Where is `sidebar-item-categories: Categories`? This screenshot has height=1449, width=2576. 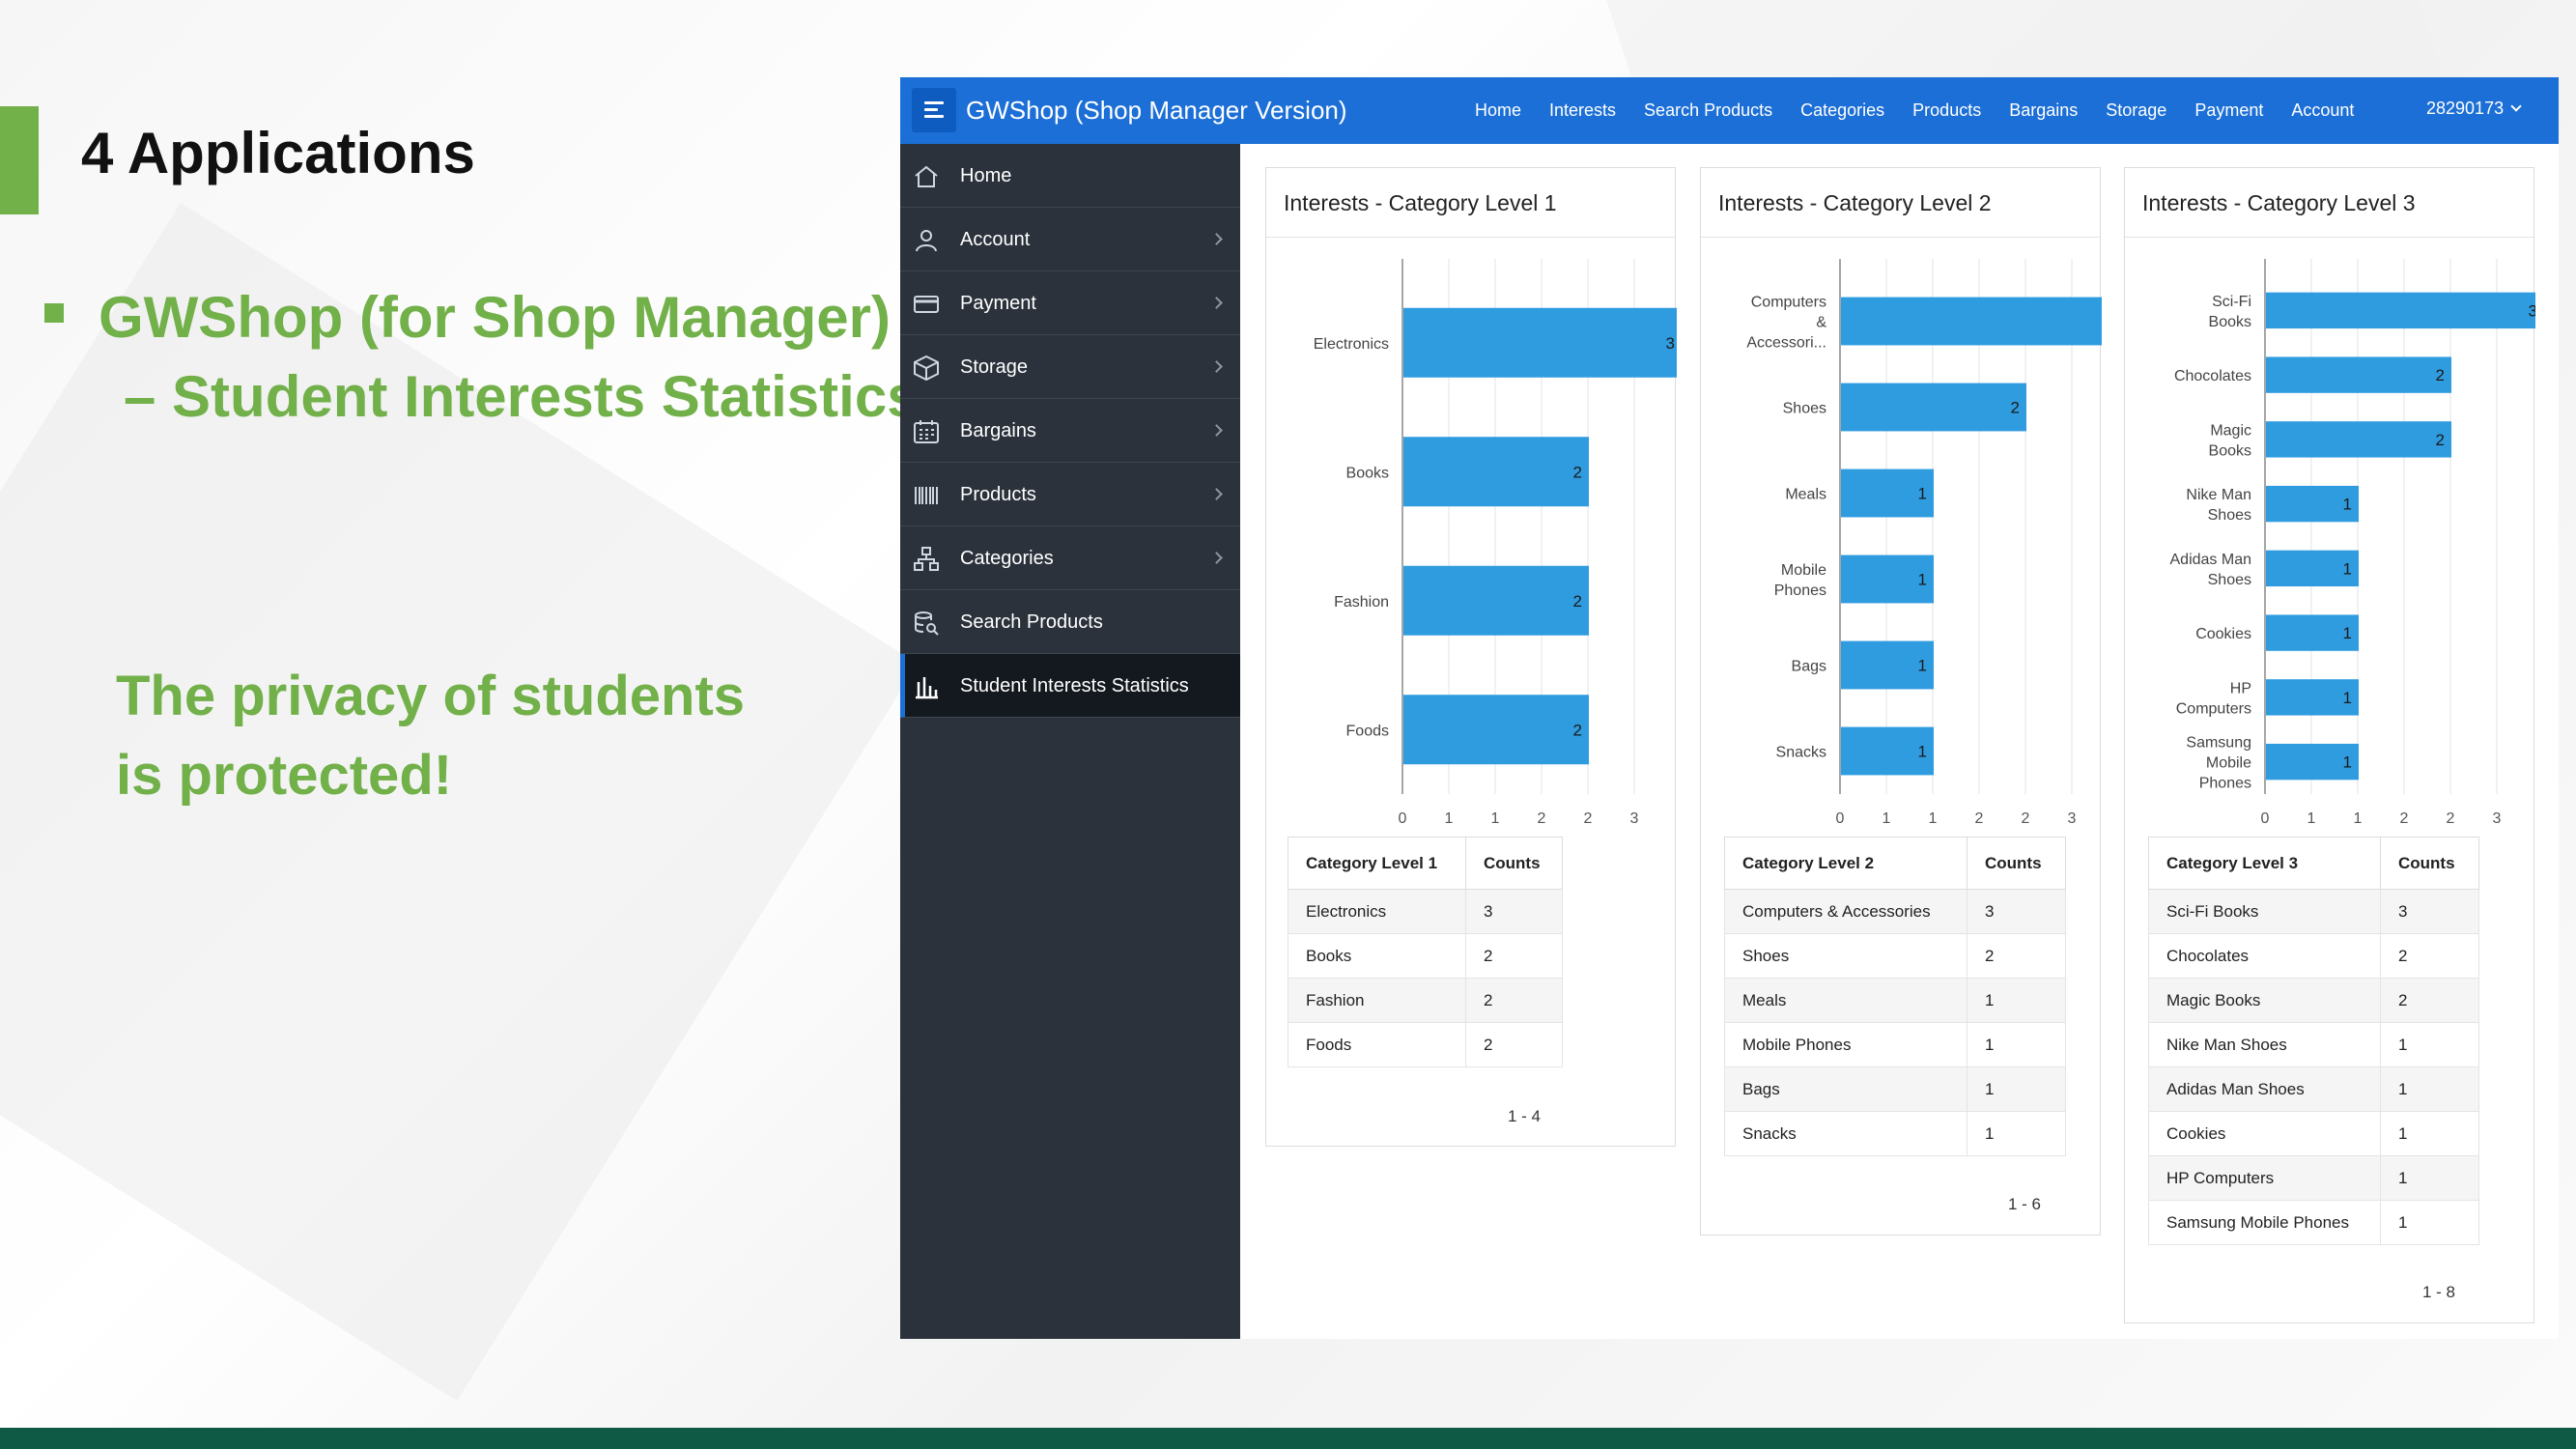 sidebar-item-categories: Categories is located at coordinates (1070, 558).